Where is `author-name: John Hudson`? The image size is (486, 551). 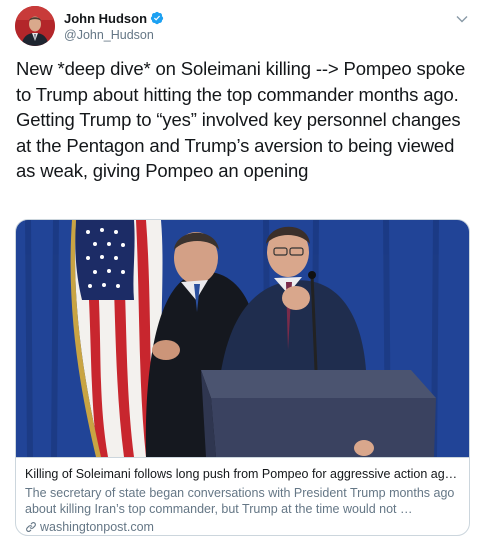 author-name: John Hudson is located at coordinates (105, 18).